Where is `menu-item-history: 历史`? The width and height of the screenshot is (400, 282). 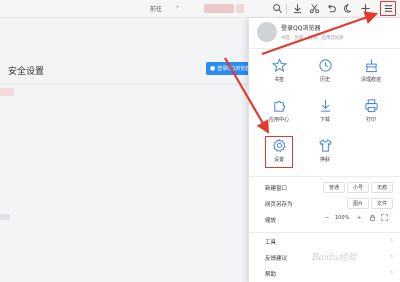 menu-item-history: 历史 is located at coordinates (325, 74).